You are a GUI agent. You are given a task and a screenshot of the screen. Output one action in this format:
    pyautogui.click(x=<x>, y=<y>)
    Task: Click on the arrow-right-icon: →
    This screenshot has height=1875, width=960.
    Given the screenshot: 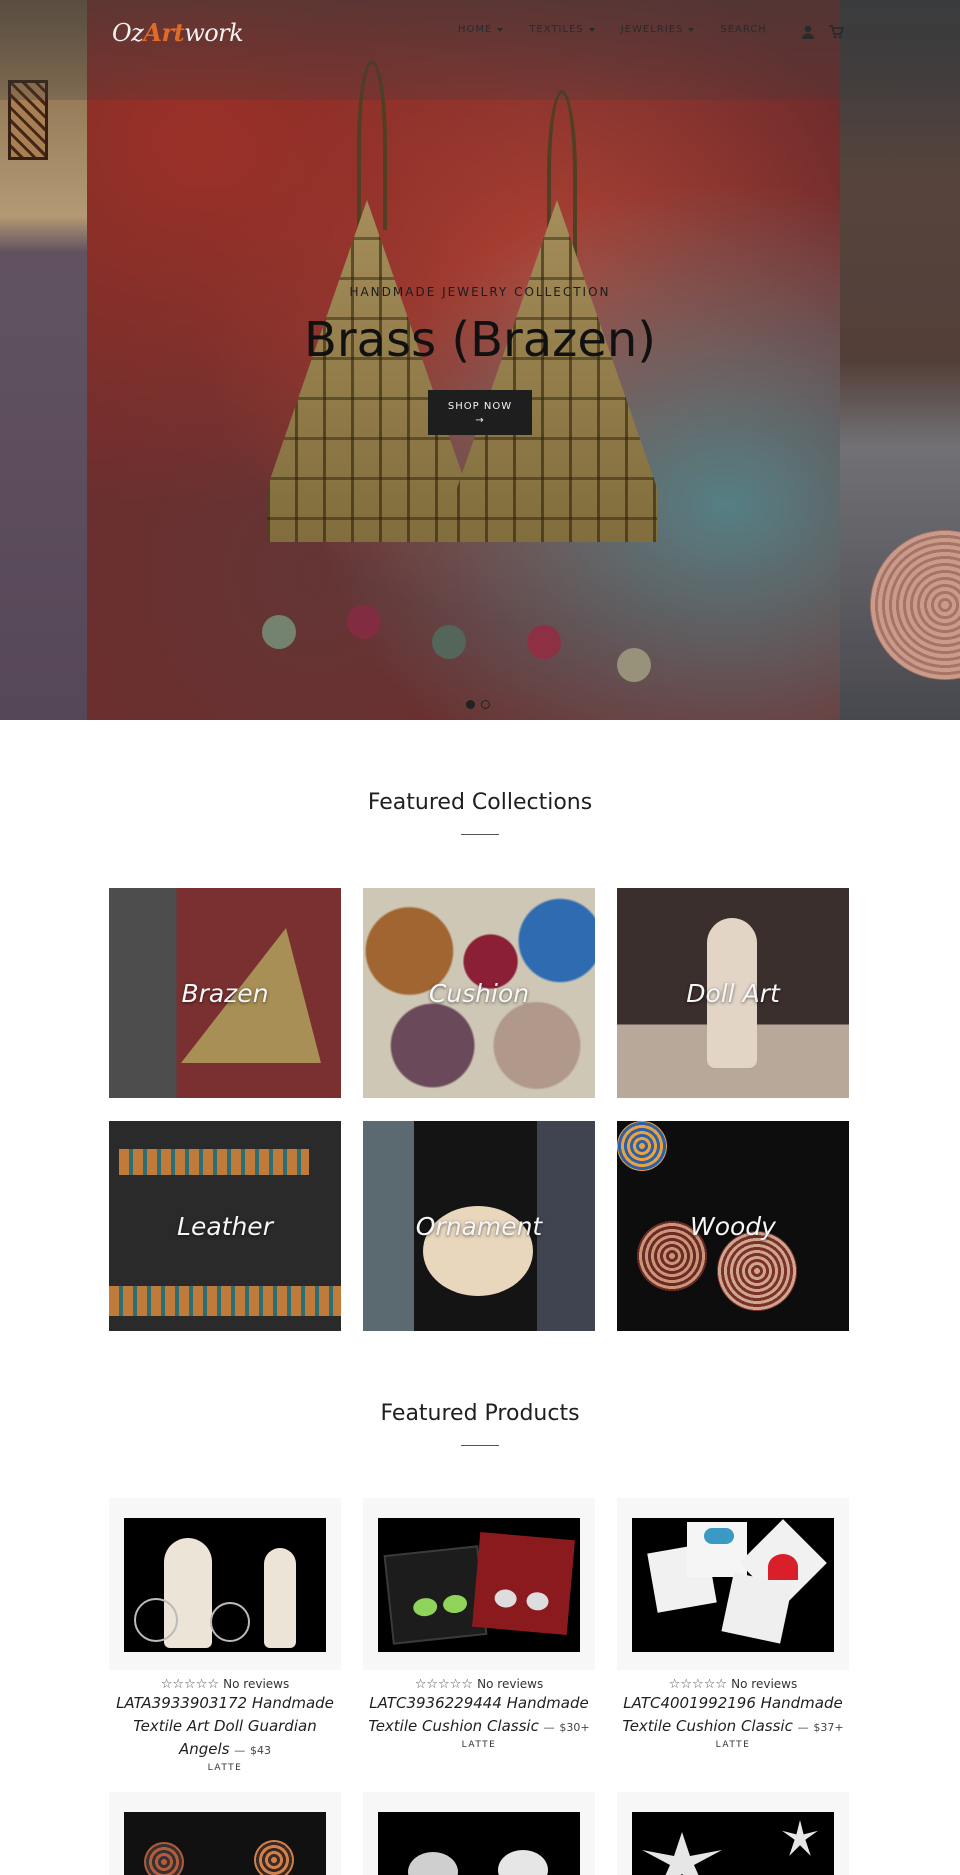 What is the action you would take?
    pyautogui.click(x=480, y=420)
    